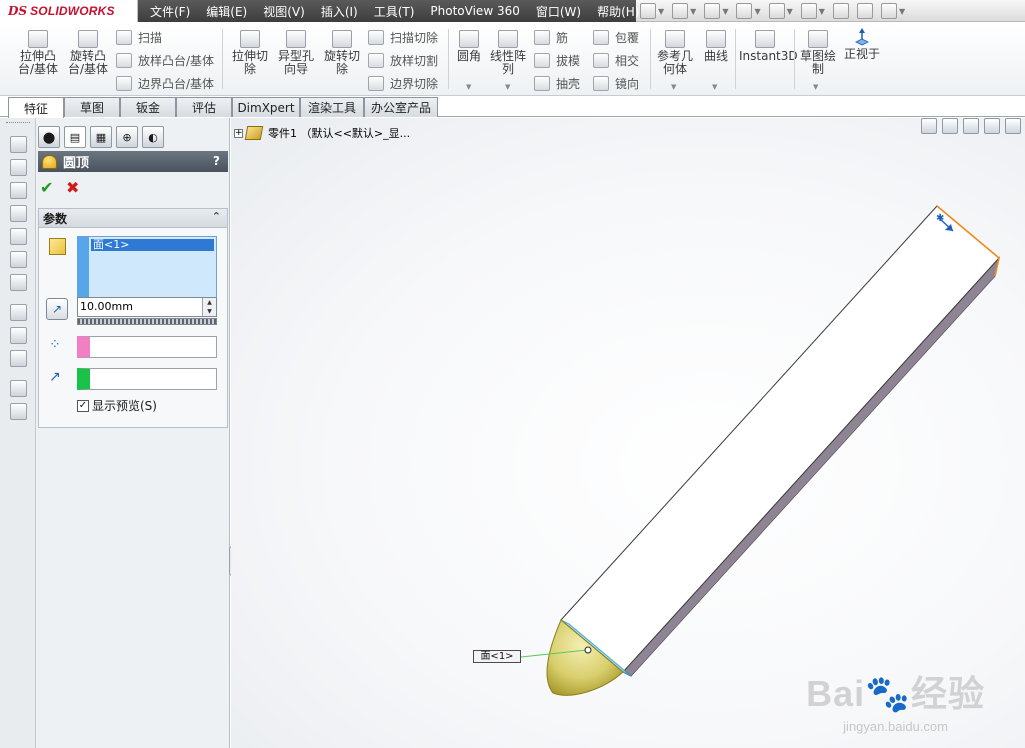 This screenshot has width=1025, height=748. I want to click on smart-dimension-icon, so click(18, 335).